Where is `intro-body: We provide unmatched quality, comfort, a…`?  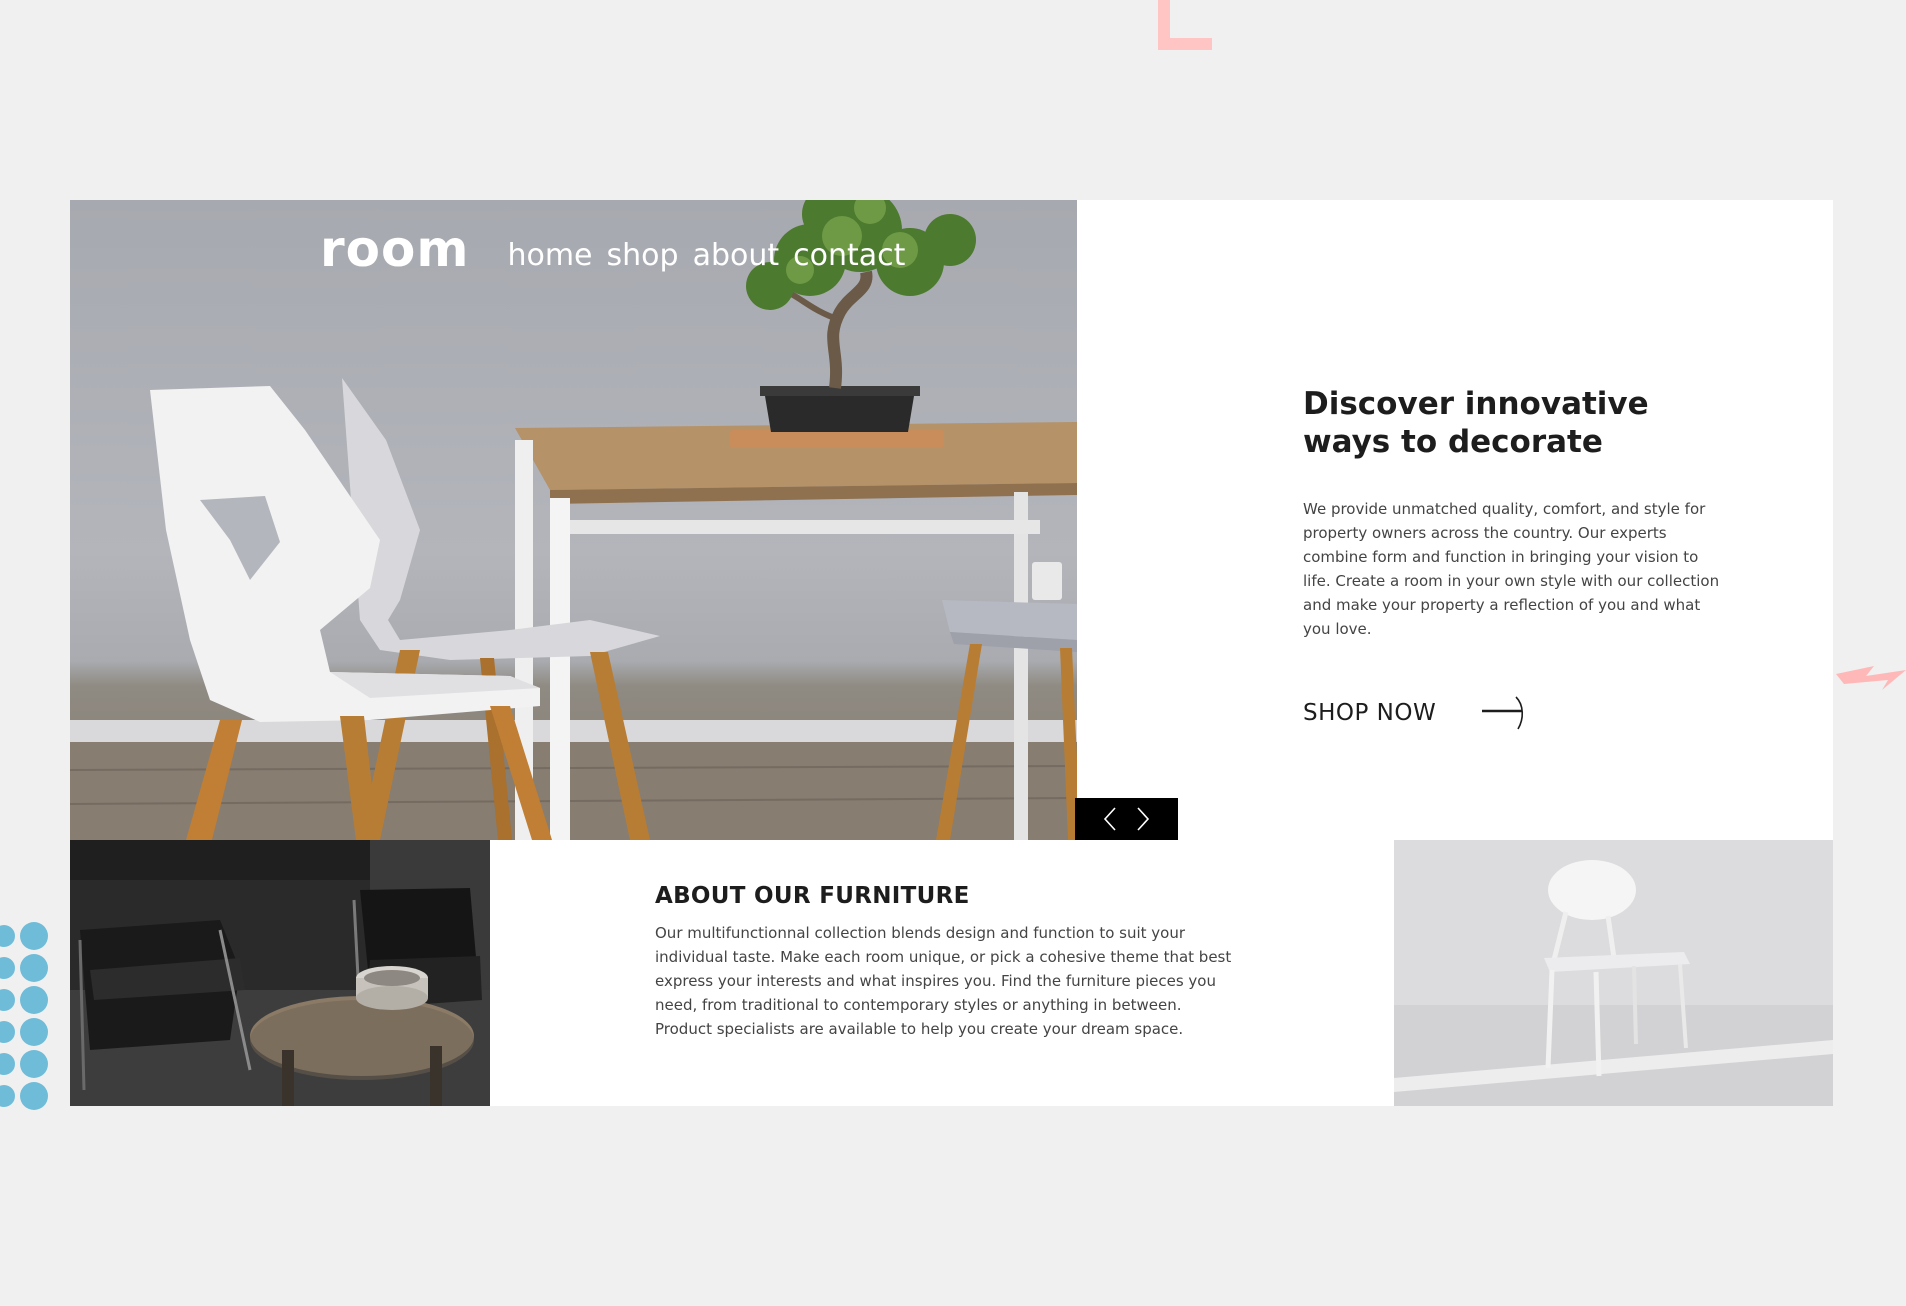 intro-body: We provide unmatched quality, comfort, a… is located at coordinates (1511, 569).